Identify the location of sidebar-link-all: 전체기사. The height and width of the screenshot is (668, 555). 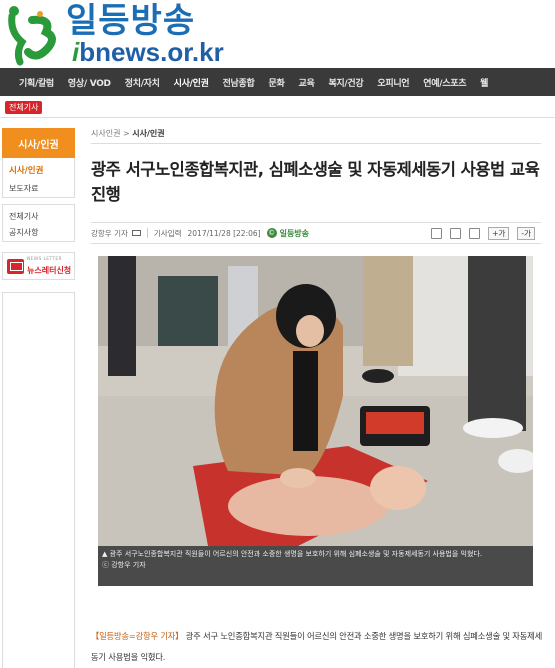
(23, 216).